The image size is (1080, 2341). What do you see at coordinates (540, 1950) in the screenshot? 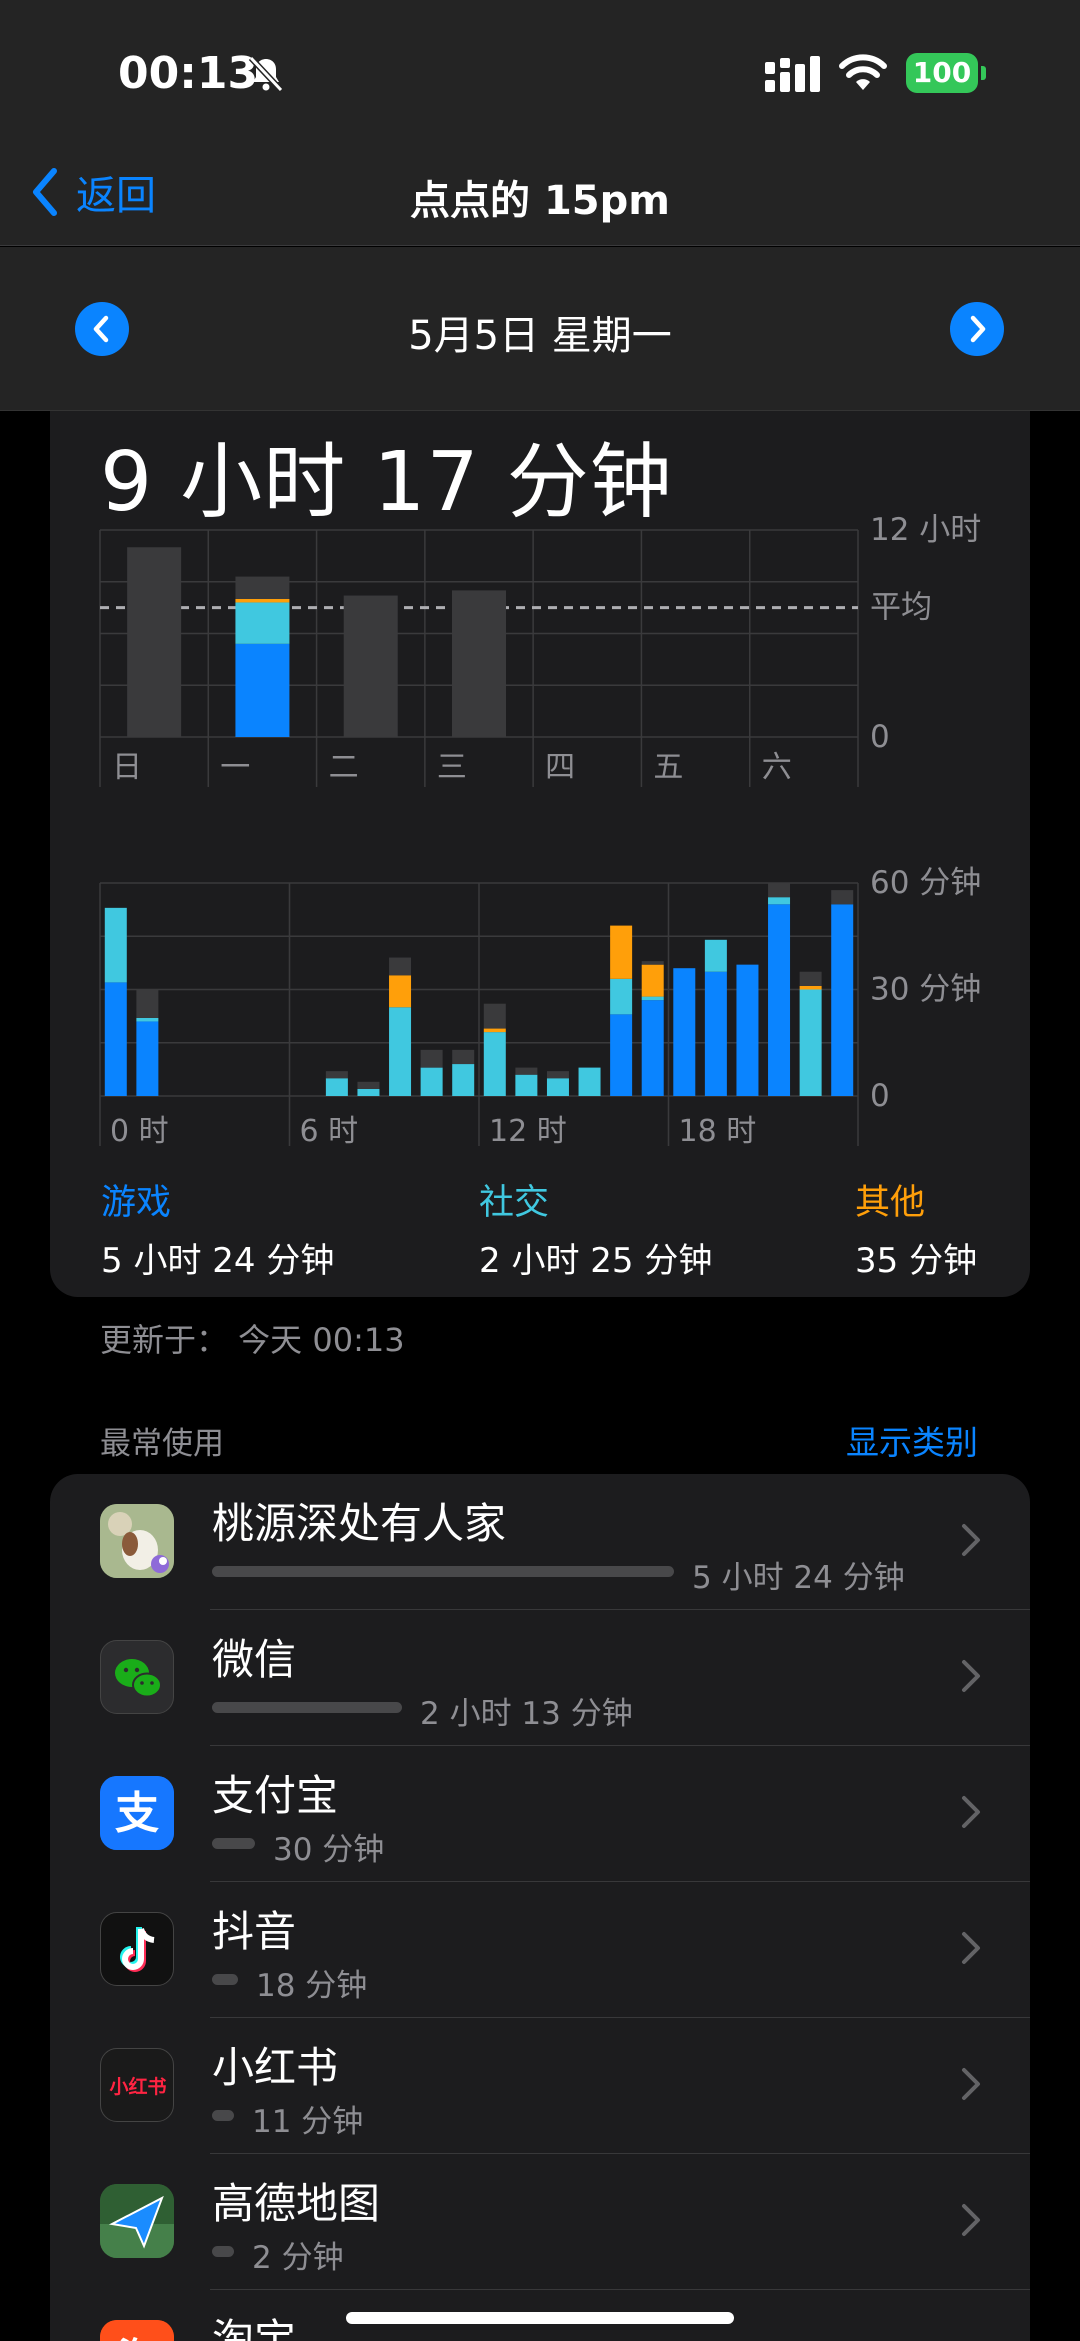
I see `app-row-douyin: 抖音 18 分钟` at bounding box center [540, 1950].